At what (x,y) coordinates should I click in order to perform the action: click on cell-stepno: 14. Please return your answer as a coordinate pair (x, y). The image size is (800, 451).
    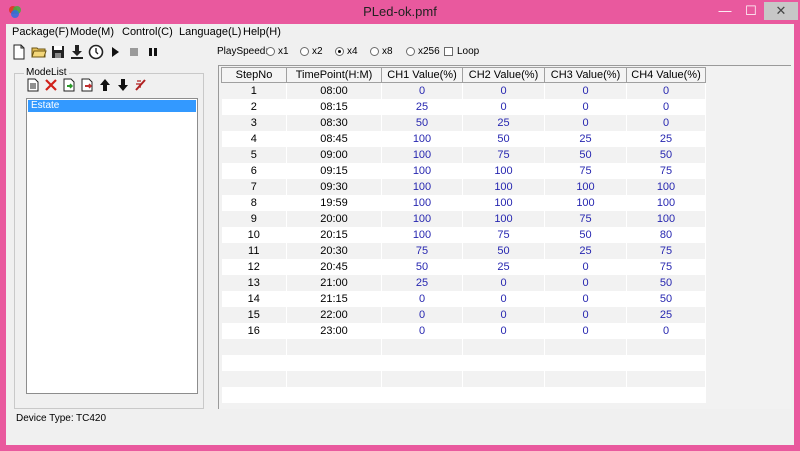
    Looking at the image, I should click on (254, 299).